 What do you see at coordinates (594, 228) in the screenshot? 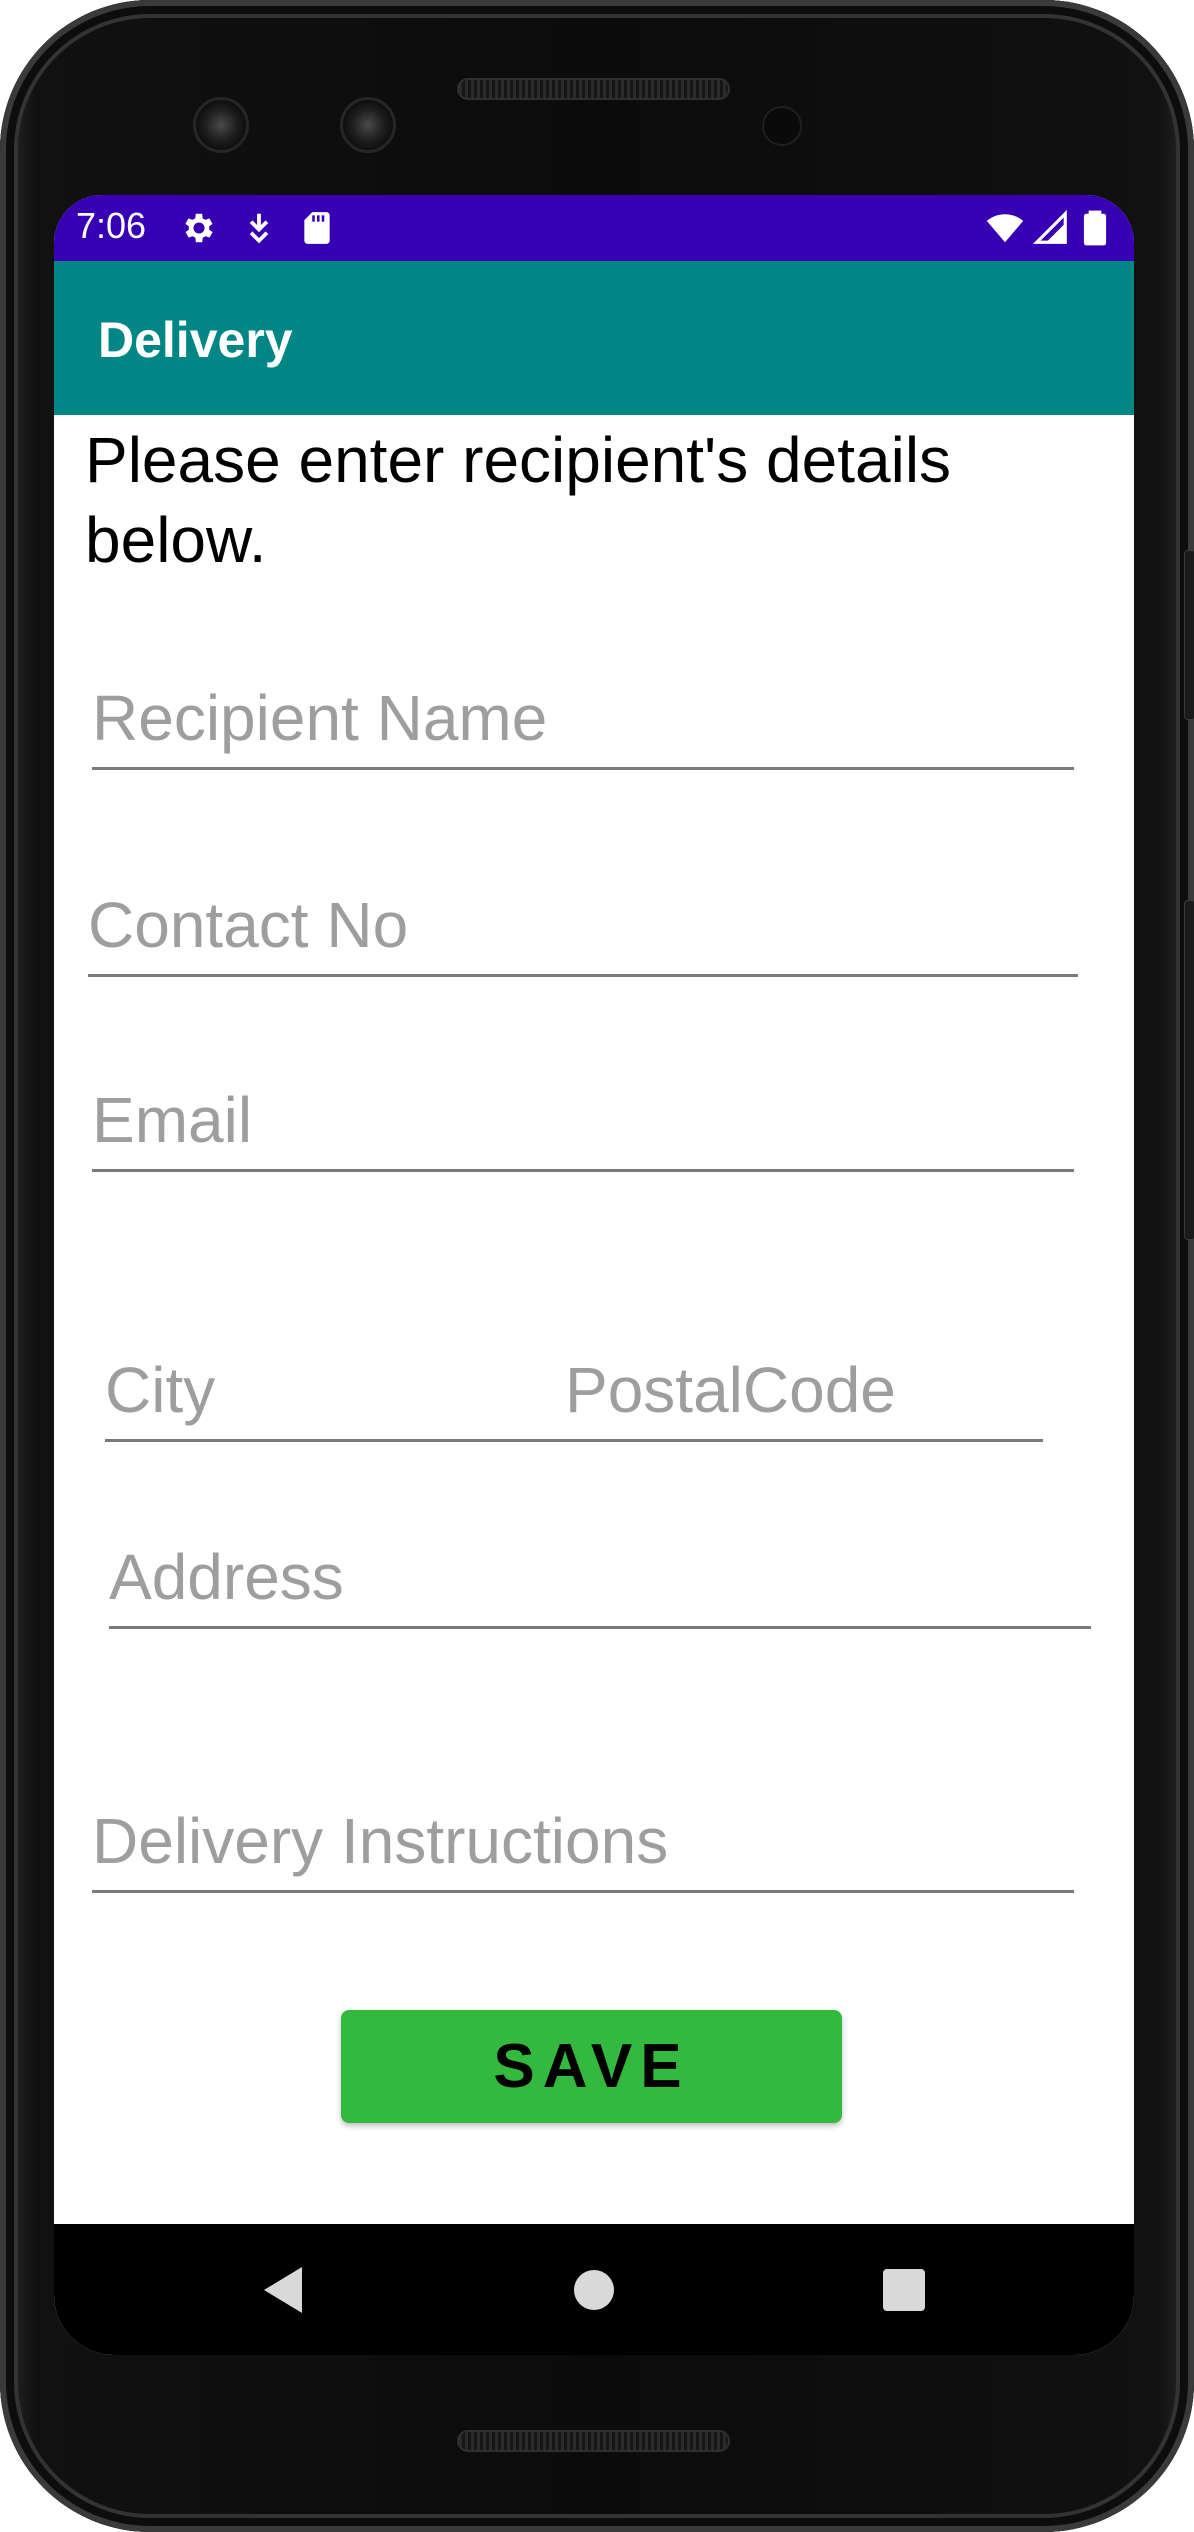
I see `status-bar: 7:06` at bounding box center [594, 228].